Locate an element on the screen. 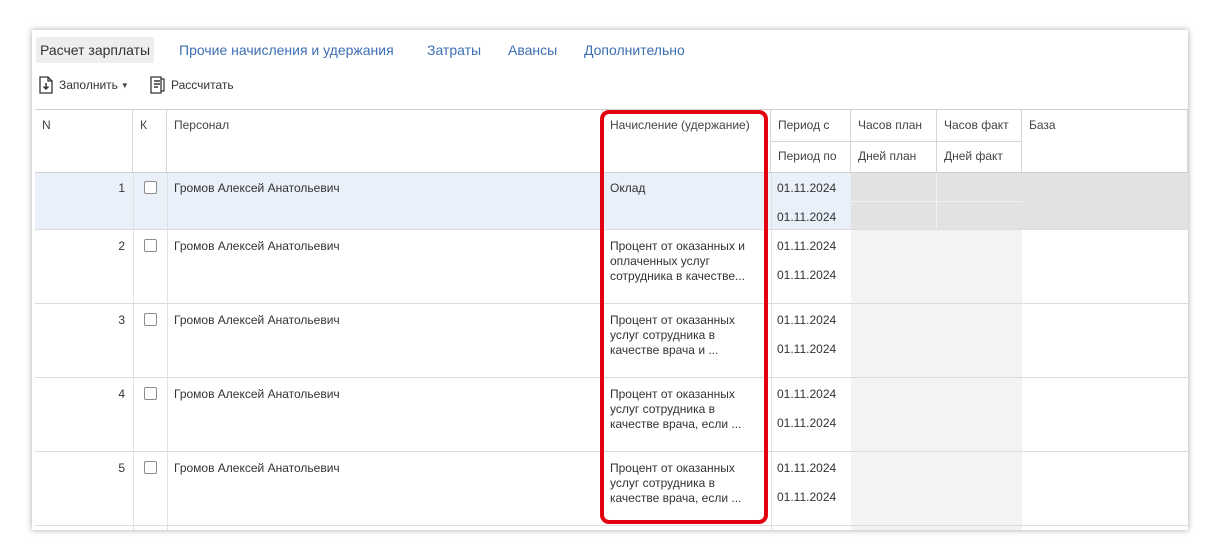 The width and height of the screenshot is (1220, 560). col-header-accrual: Начисление (удержание) is located at coordinates (687, 141).